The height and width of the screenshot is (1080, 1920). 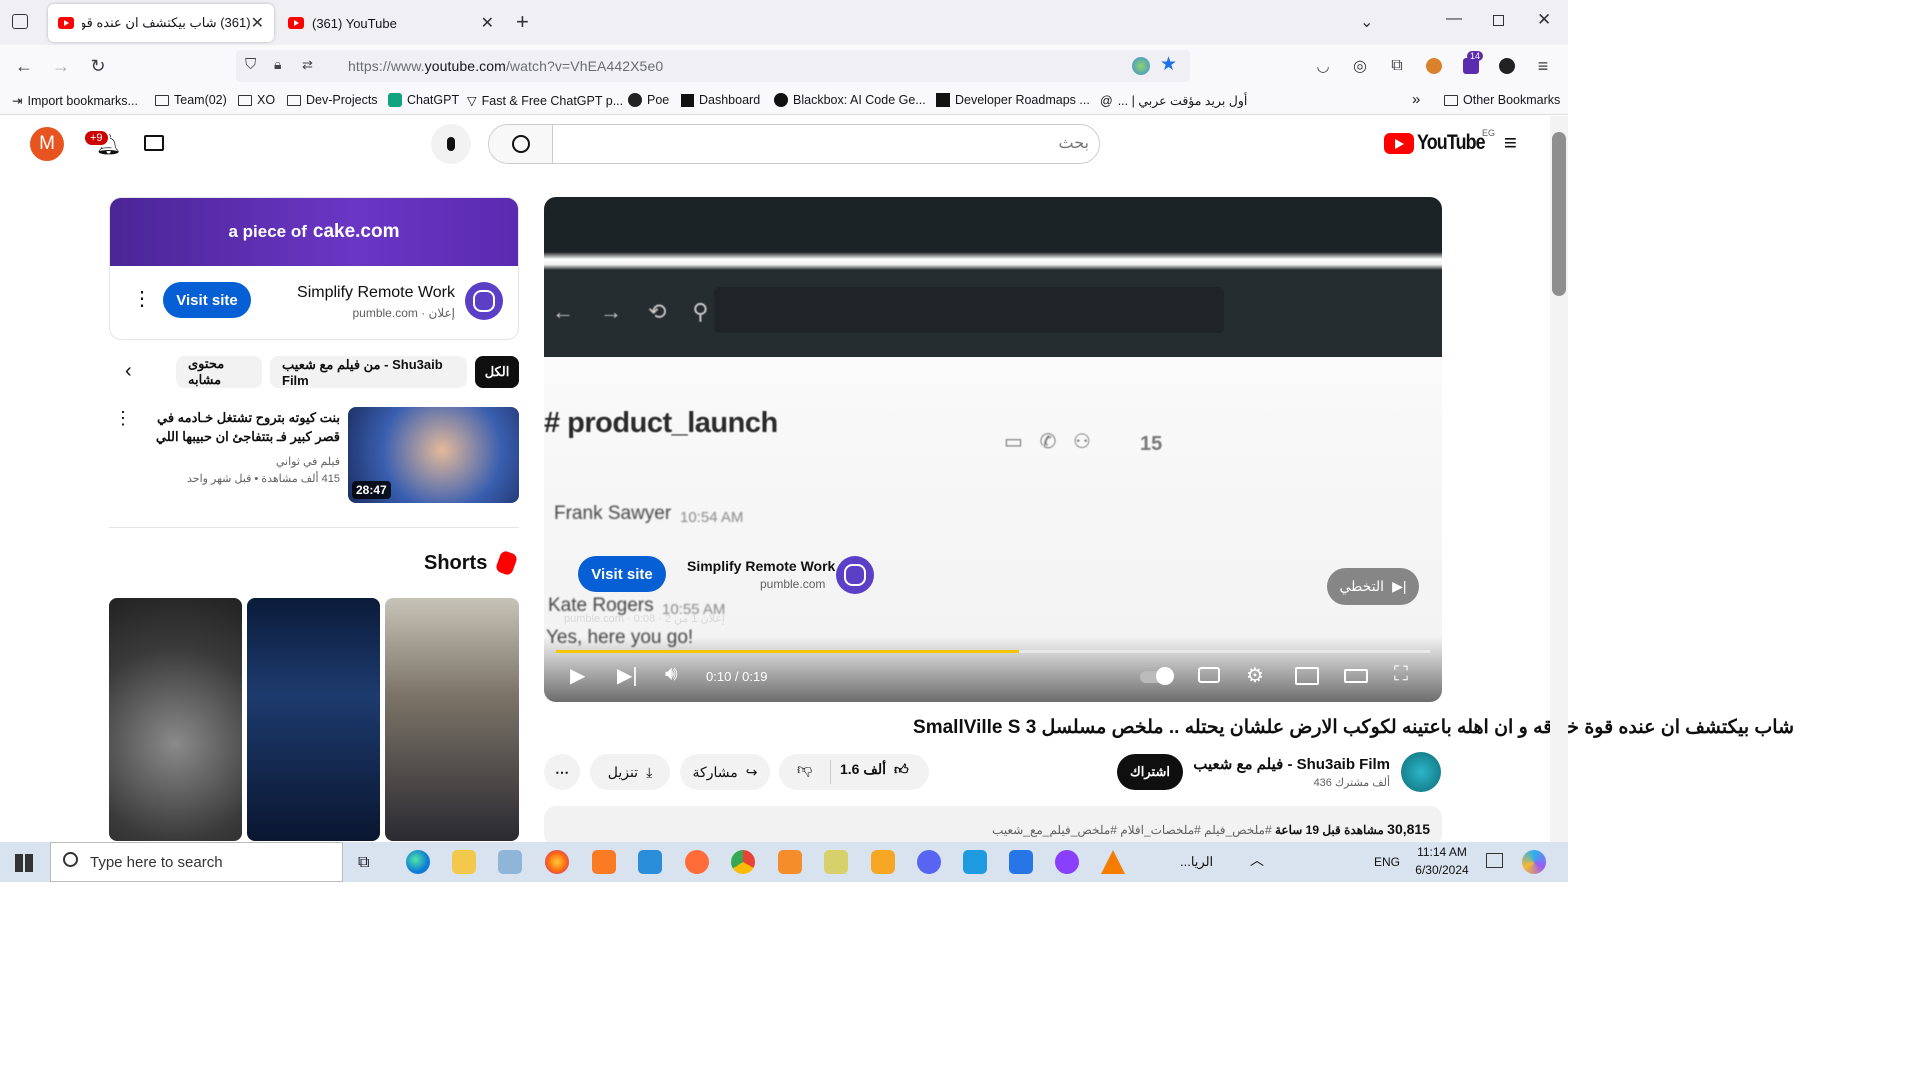 What do you see at coordinates (332, 100) in the screenshot?
I see `bookmark-dev-projects: Dev-Projects` at bounding box center [332, 100].